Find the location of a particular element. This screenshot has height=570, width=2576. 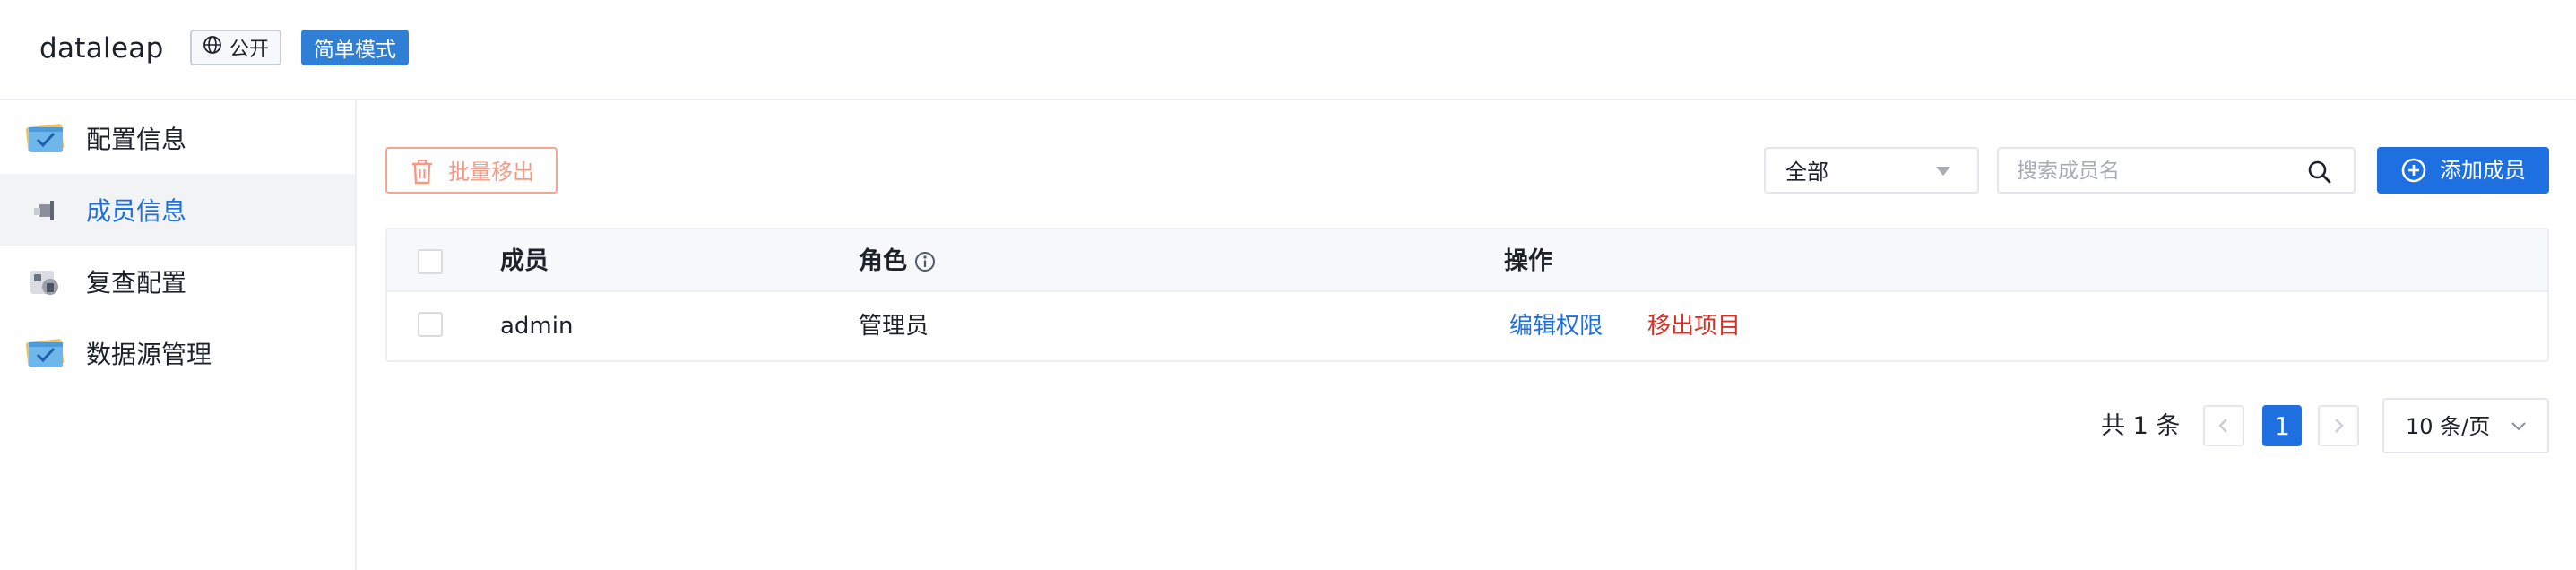

visibility-badge: 公开 is located at coordinates (236, 47).